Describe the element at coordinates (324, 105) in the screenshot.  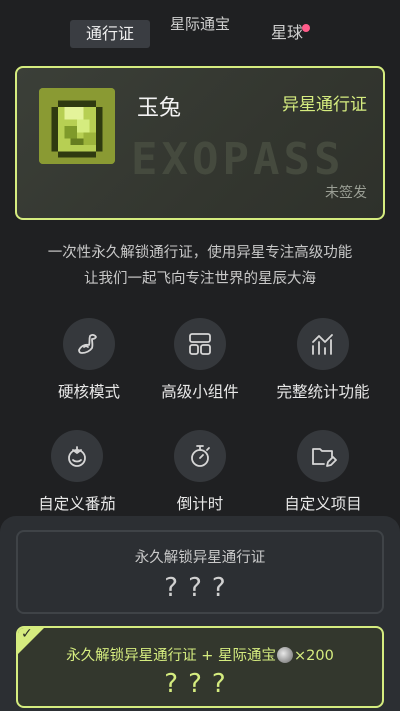
I see `pass-type: 异星通行证` at that location.